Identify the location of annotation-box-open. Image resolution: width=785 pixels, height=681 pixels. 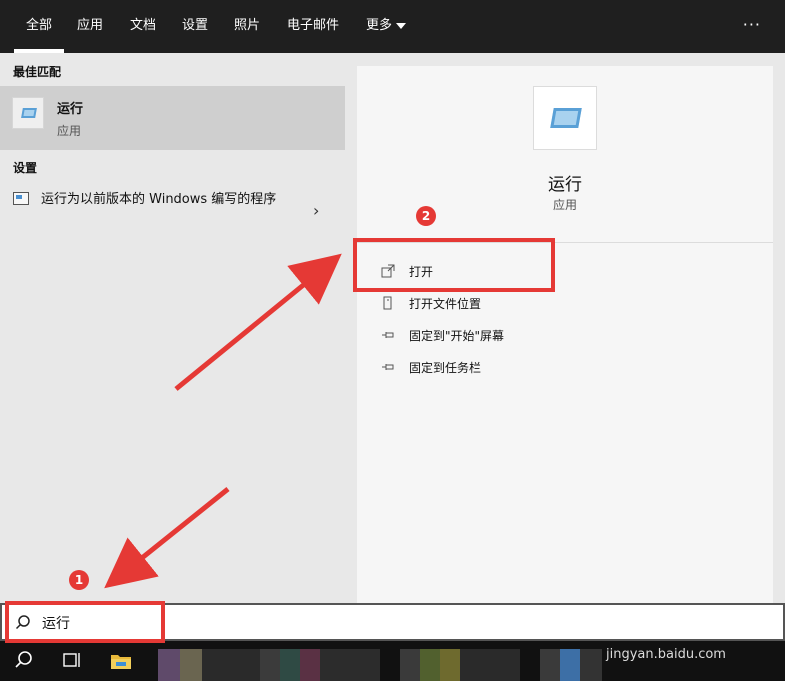
(454, 265).